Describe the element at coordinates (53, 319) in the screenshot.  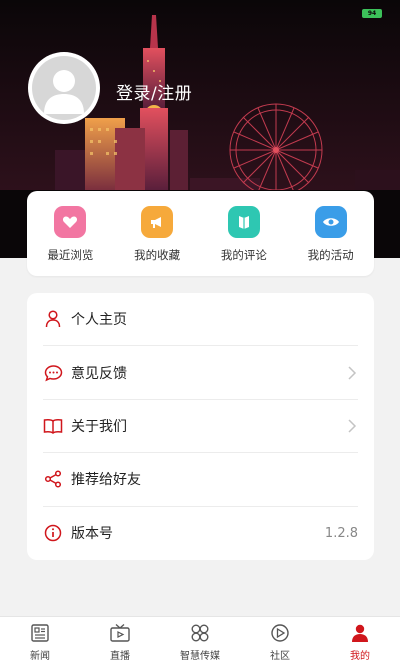
I see `user-icon` at that location.